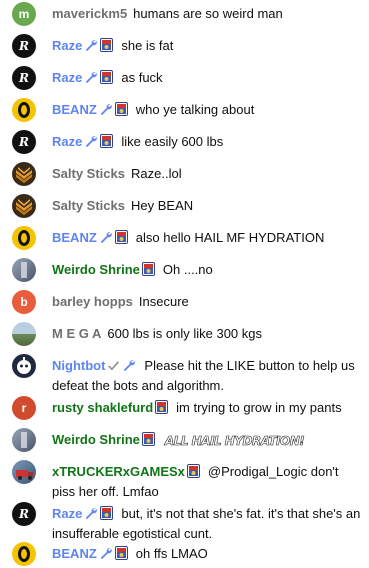  I want to click on message-text: oh ffs LMAO, so click(171, 553).